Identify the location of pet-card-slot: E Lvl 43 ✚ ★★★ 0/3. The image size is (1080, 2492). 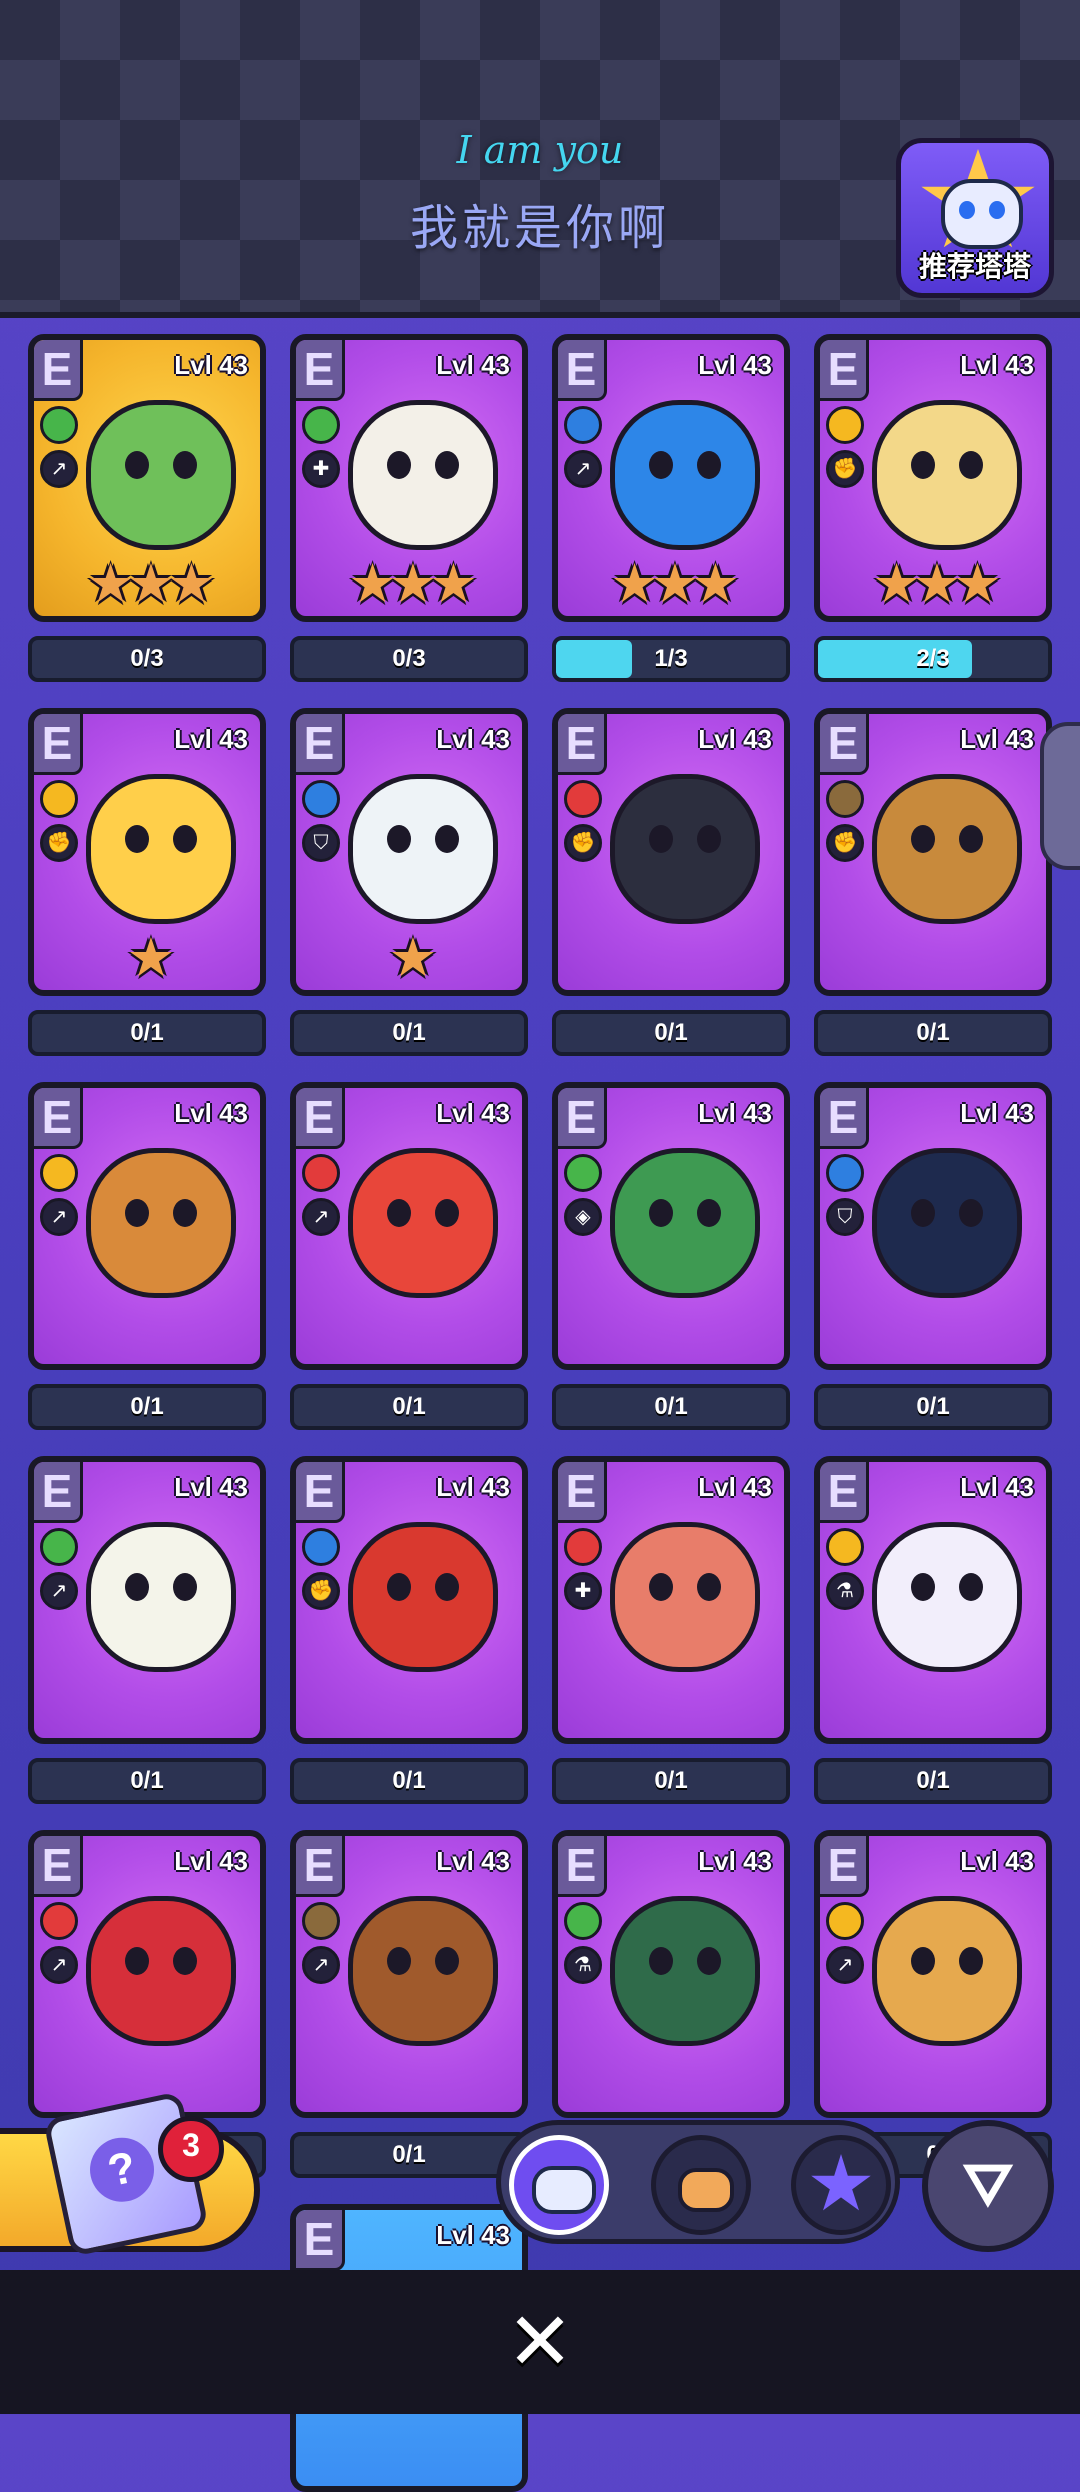
(409, 508).